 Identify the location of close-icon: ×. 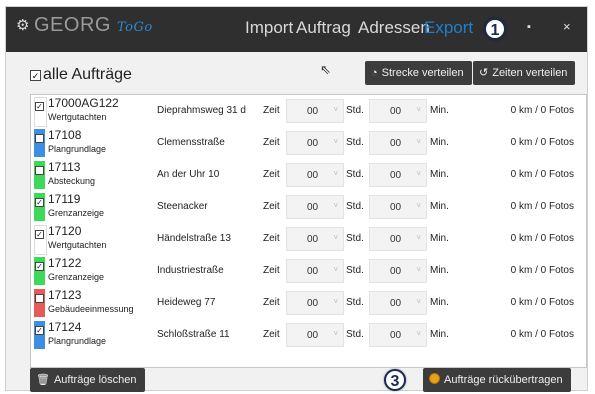
(567, 26).